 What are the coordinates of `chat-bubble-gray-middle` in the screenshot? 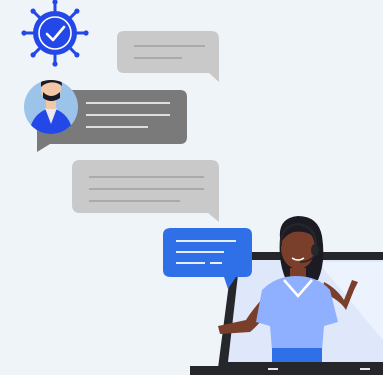 It's located at (145, 191).